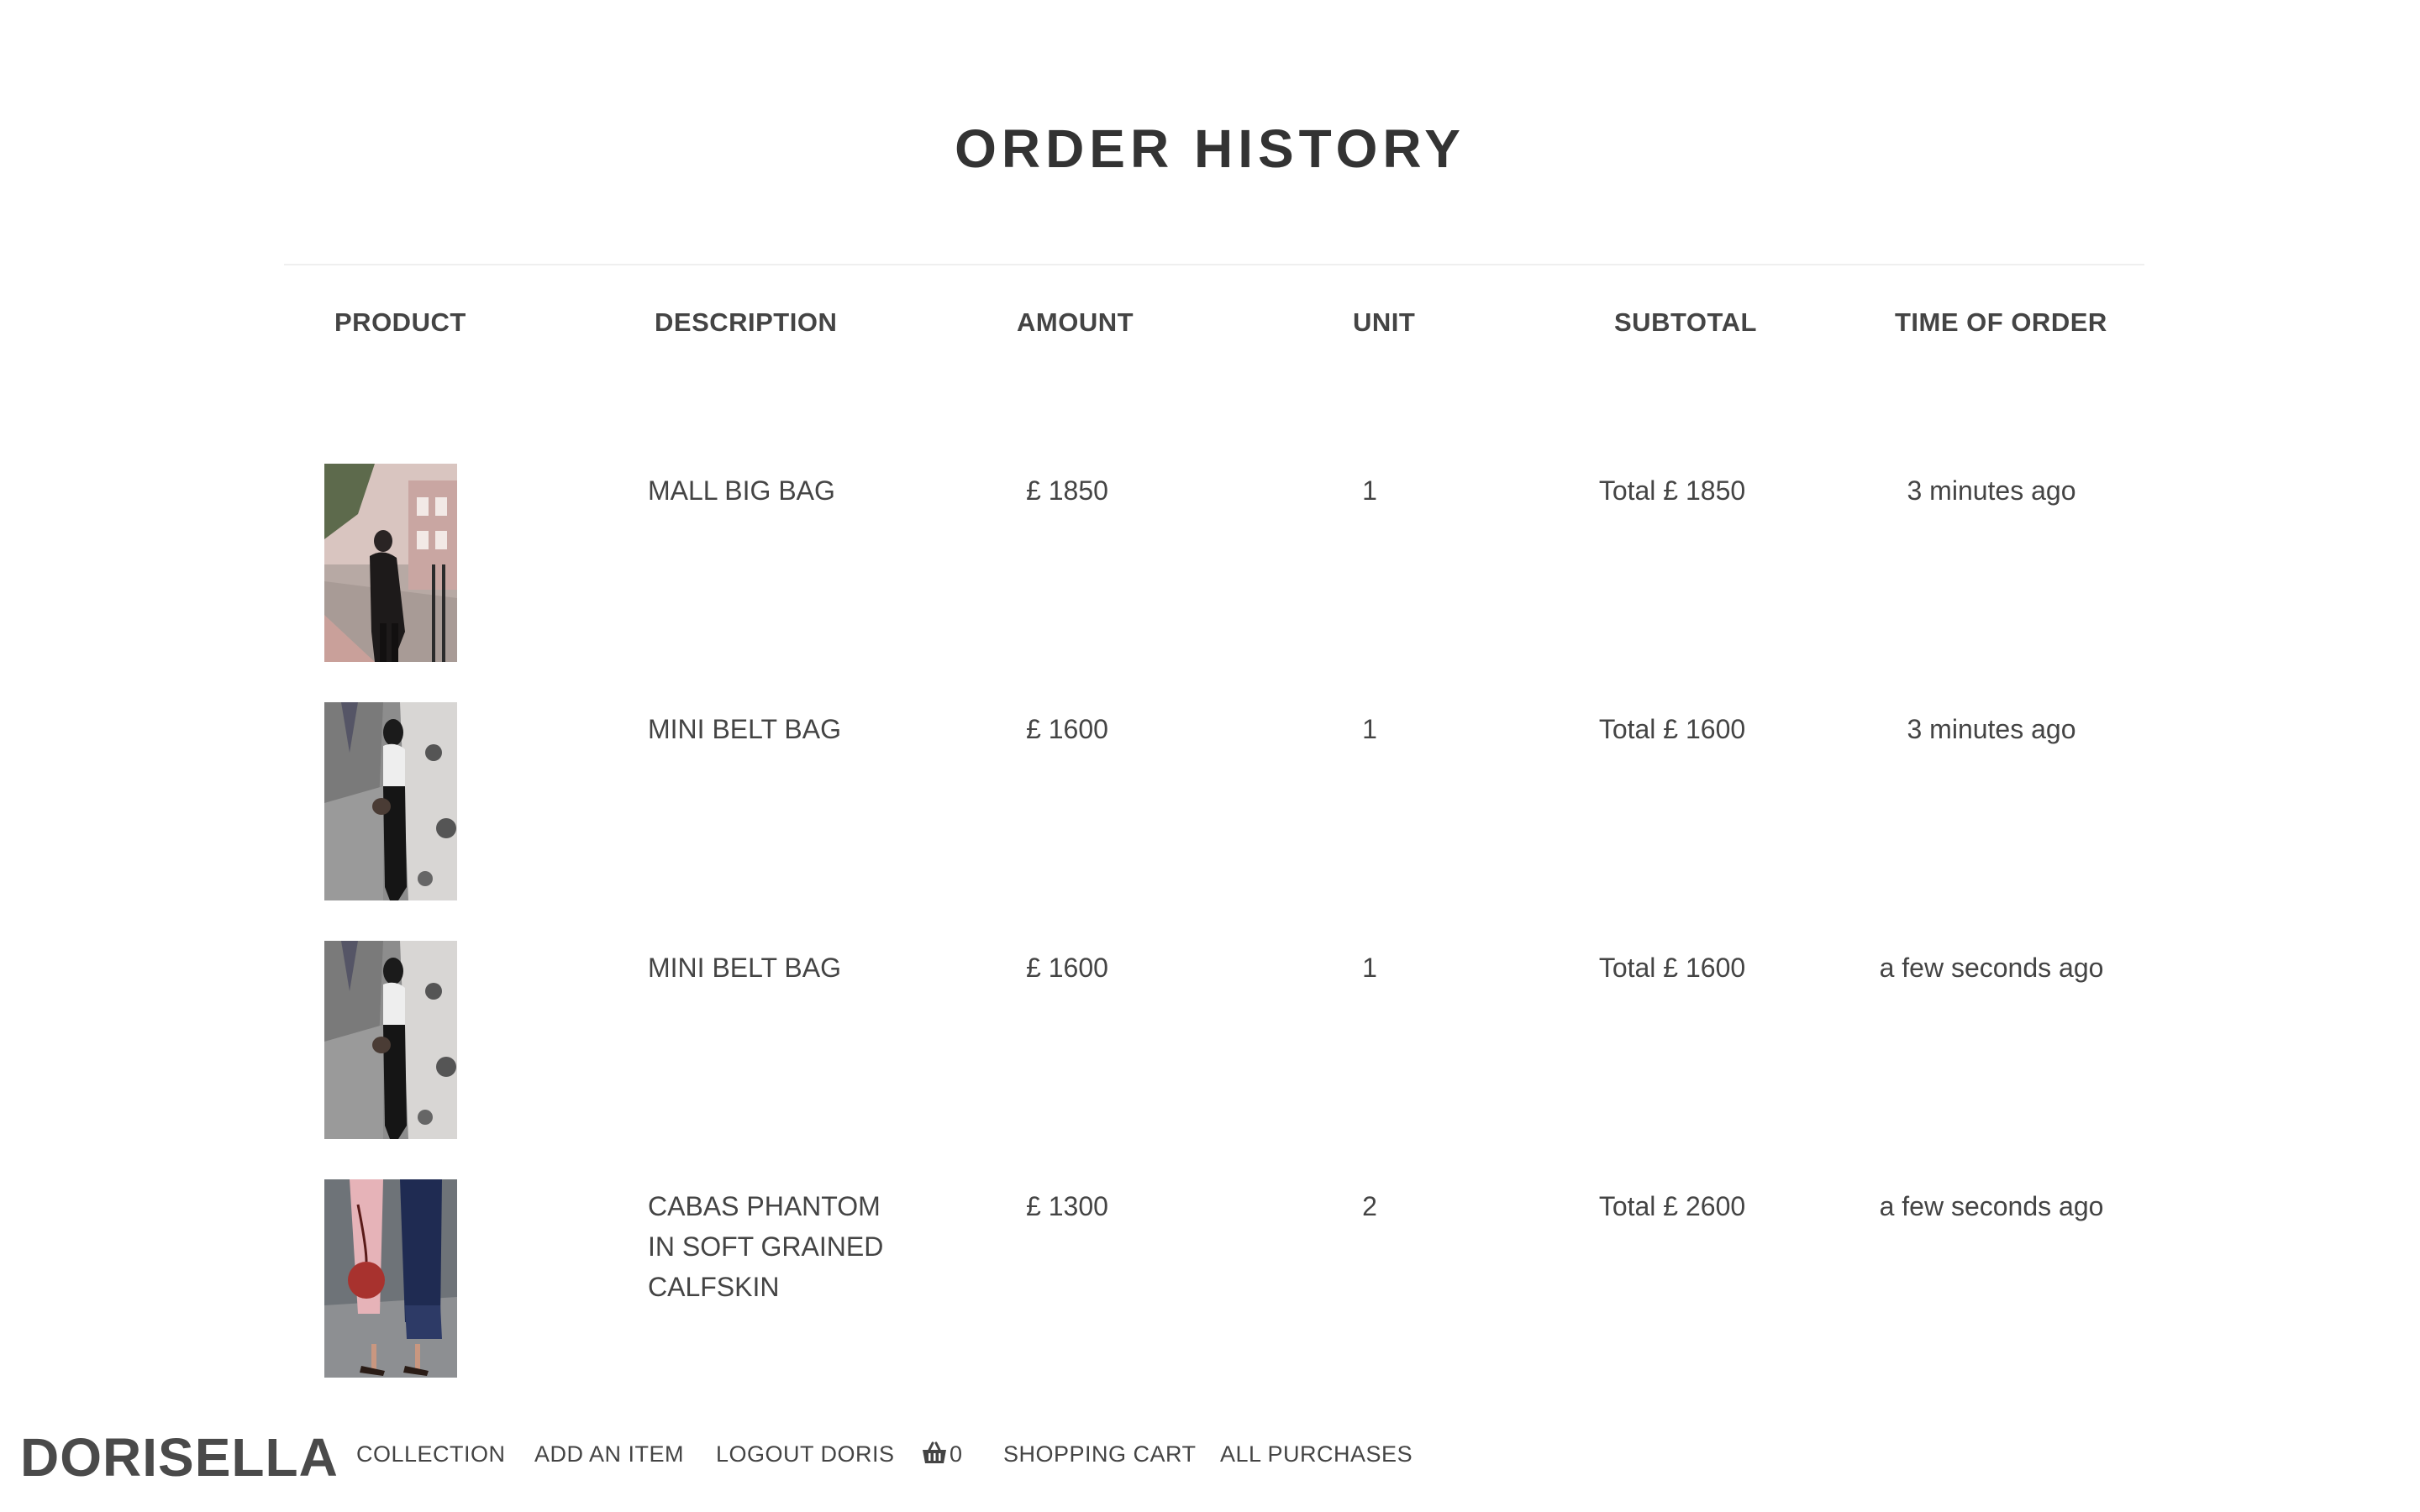  Describe the element at coordinates (1214, 264) in the screenshot. I see `header-divider` at that location.